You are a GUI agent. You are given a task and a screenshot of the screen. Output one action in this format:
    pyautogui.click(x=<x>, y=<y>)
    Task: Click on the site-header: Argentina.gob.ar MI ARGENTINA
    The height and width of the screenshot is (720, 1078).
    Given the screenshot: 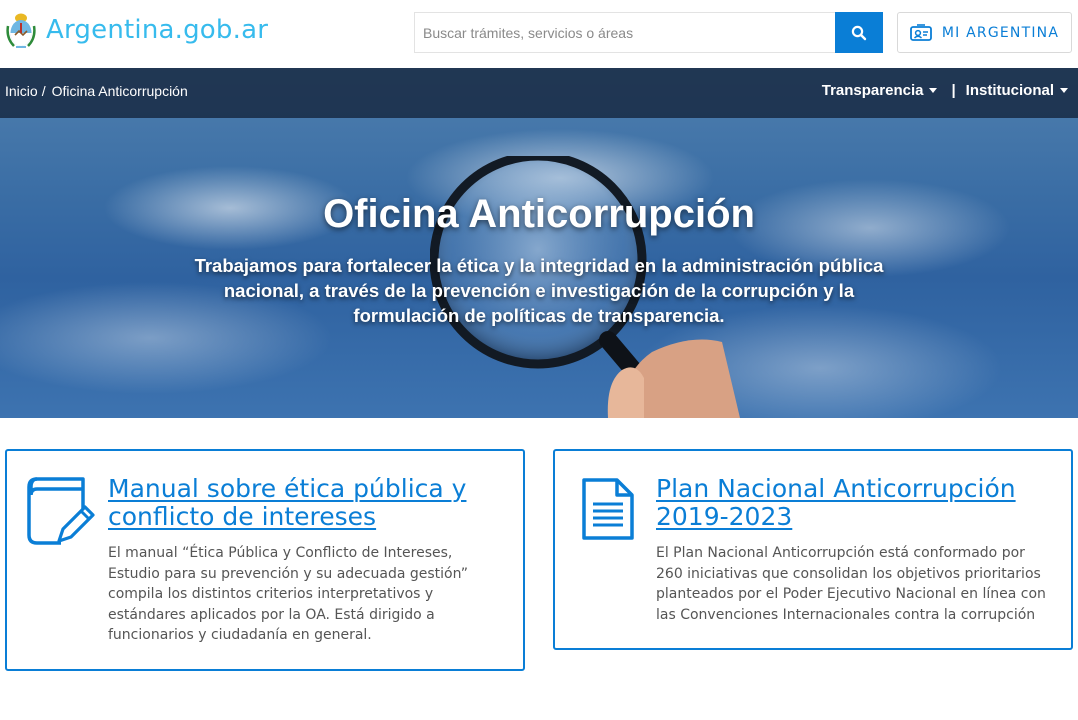 What is the action you would take?
    pyautogui.click(x=539, y=34)
    